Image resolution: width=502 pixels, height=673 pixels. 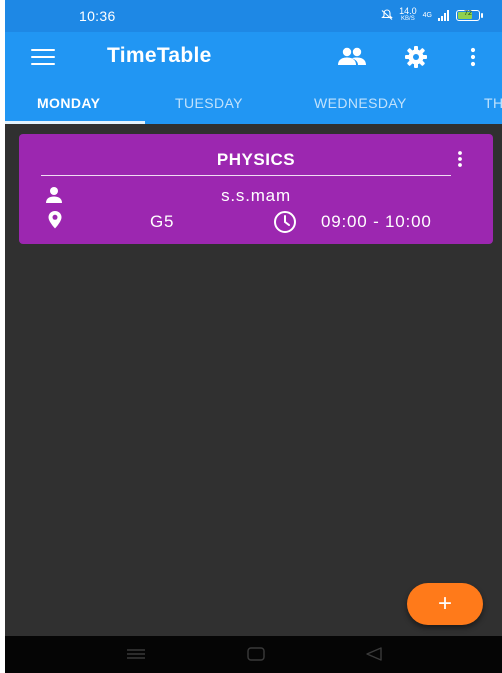 What do you see at coordinates (256, 195) in the screenshot?
I see `teacher-name: s.s.mam` at bounding box center [256, 195].